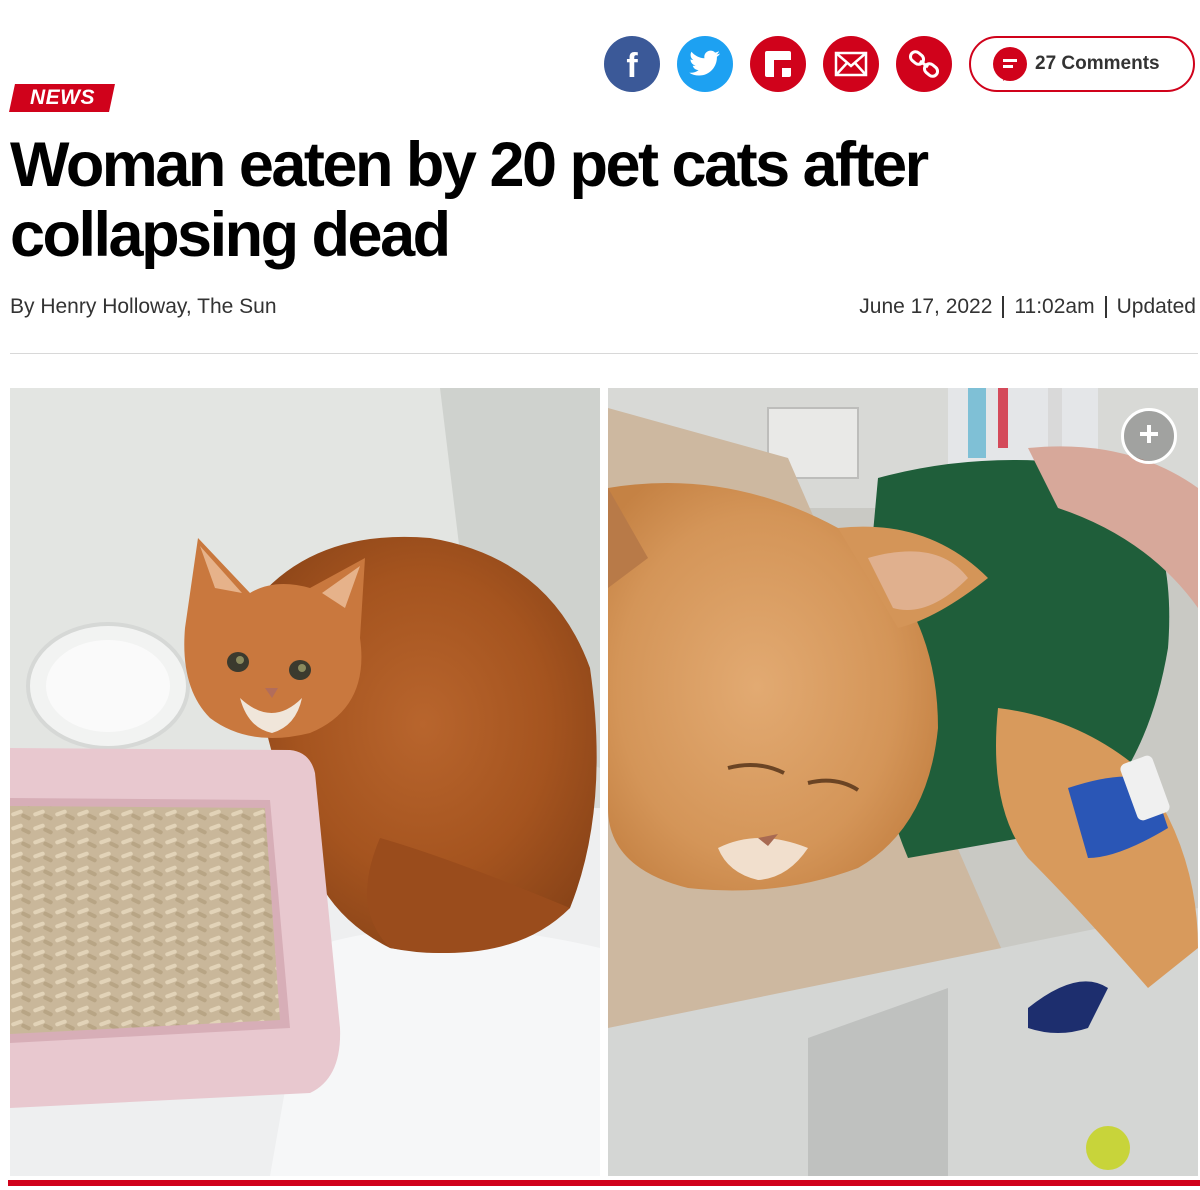  I want to click on share-email-button, so click(851, 64).